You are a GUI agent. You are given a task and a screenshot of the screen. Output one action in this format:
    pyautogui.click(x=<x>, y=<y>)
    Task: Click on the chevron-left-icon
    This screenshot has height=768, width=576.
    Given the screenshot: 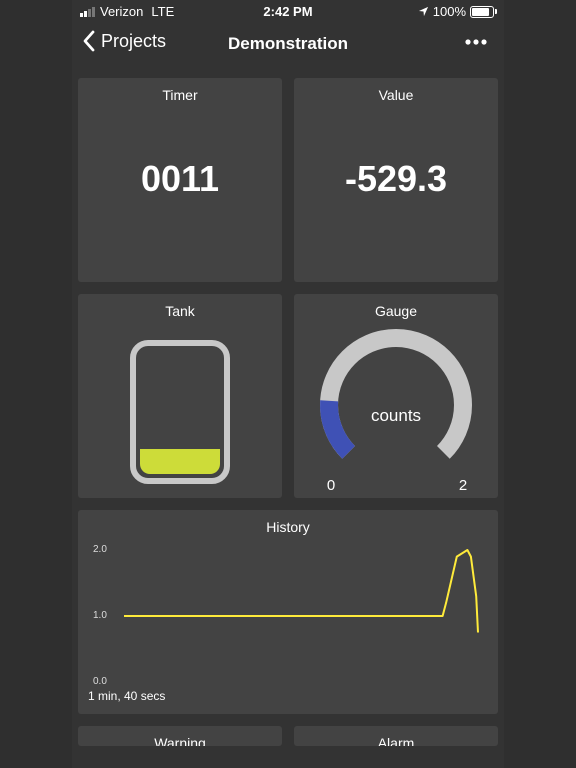 What is the action you would take?
    pyautogui.click(x=89, y=41)
    